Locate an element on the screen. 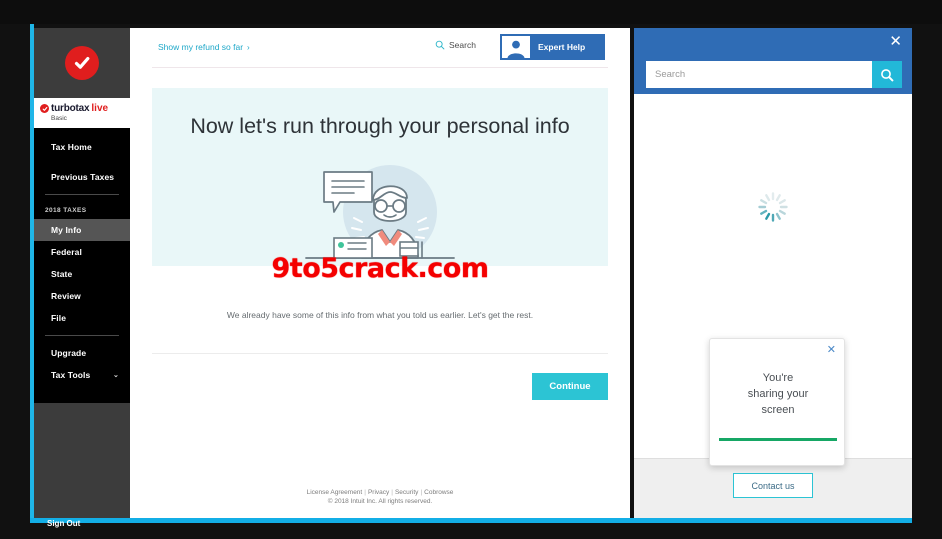  search-button: Search is located at coordinates (455, 45).